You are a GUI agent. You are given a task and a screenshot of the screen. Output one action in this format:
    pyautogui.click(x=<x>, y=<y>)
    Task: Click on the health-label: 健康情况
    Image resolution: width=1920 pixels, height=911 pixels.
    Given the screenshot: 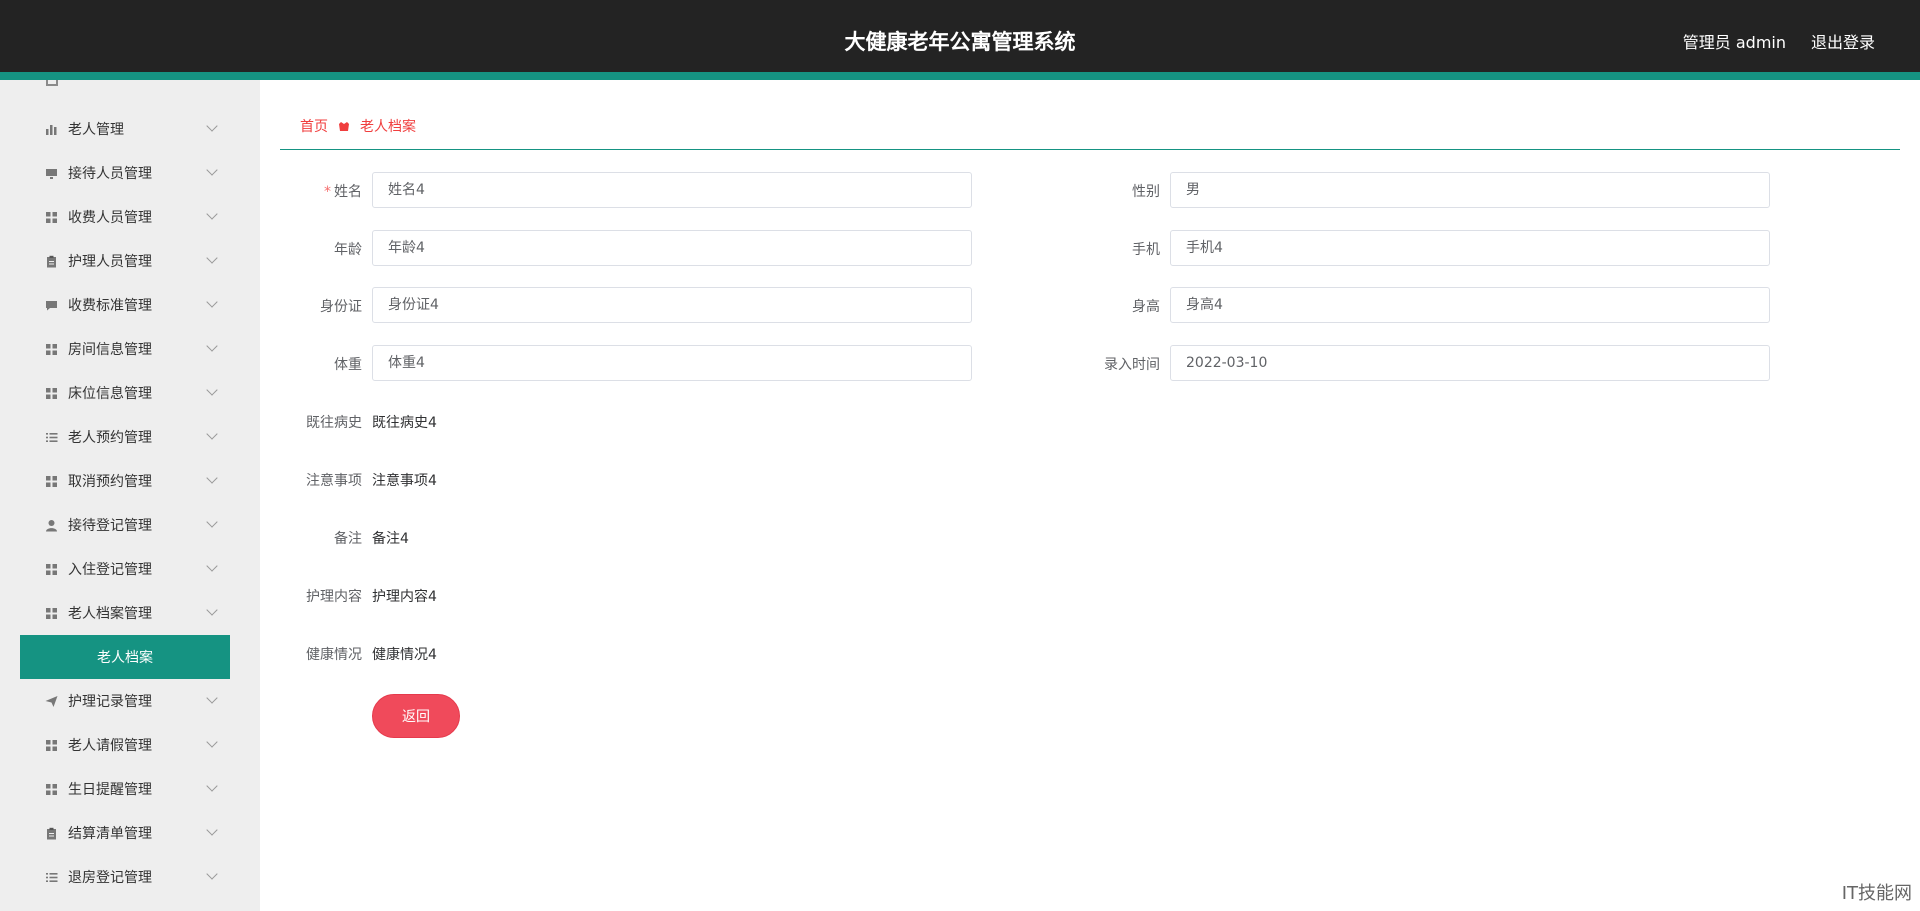 What is the action you would take?
    pyautogui.click(x=334, y=655)
    